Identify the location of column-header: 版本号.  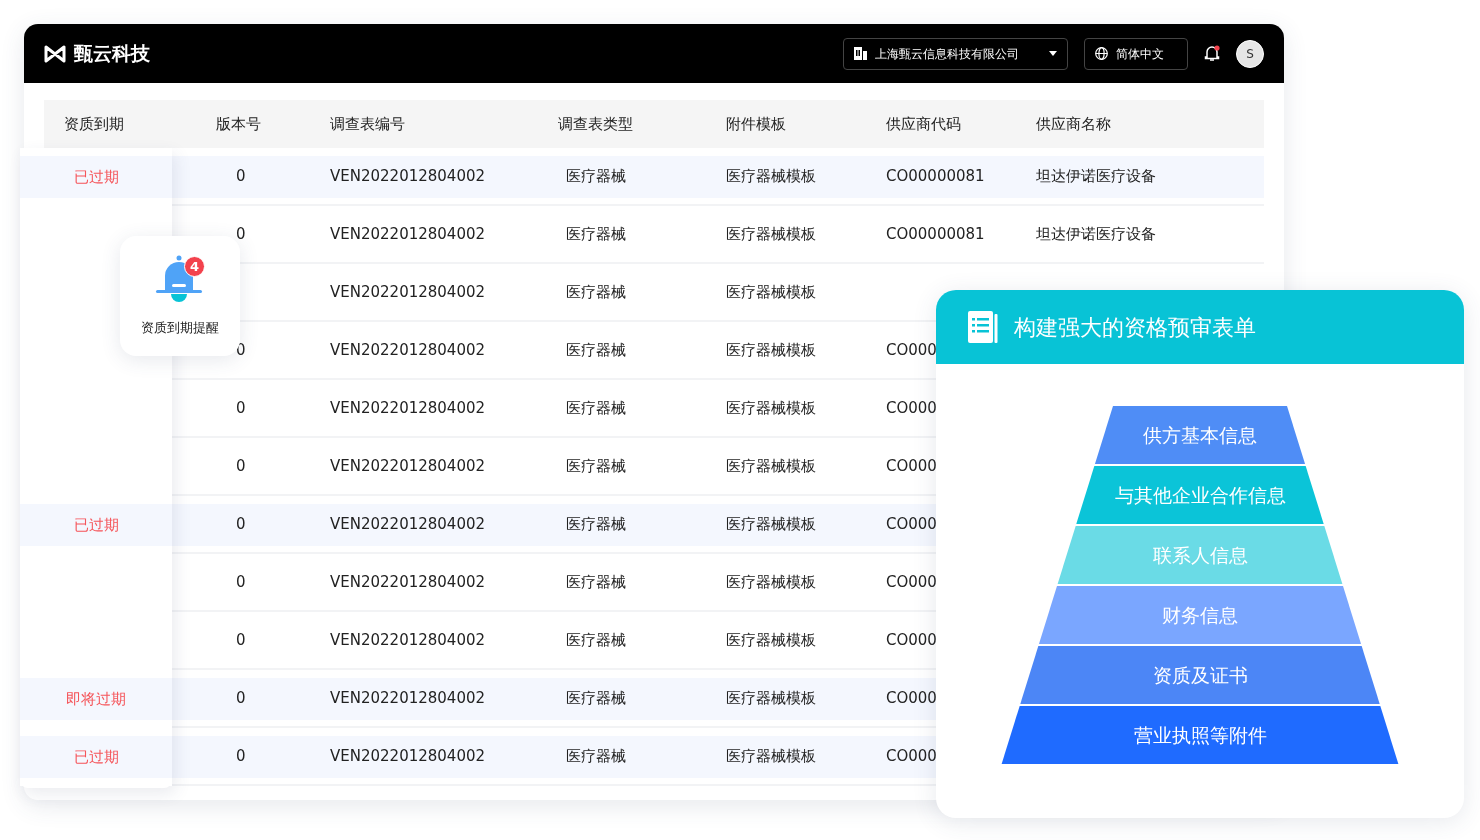
(238, 124).